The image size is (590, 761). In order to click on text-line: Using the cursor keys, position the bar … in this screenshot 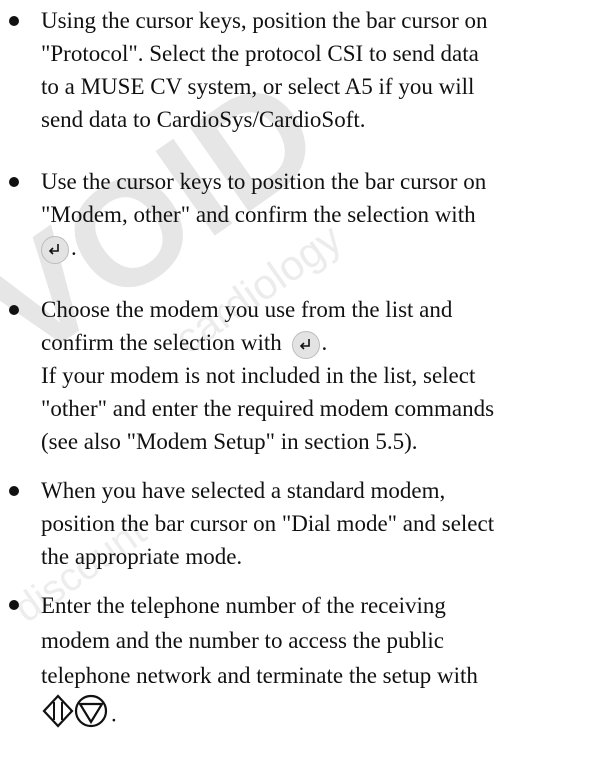, I will do `click(264, 20)`.